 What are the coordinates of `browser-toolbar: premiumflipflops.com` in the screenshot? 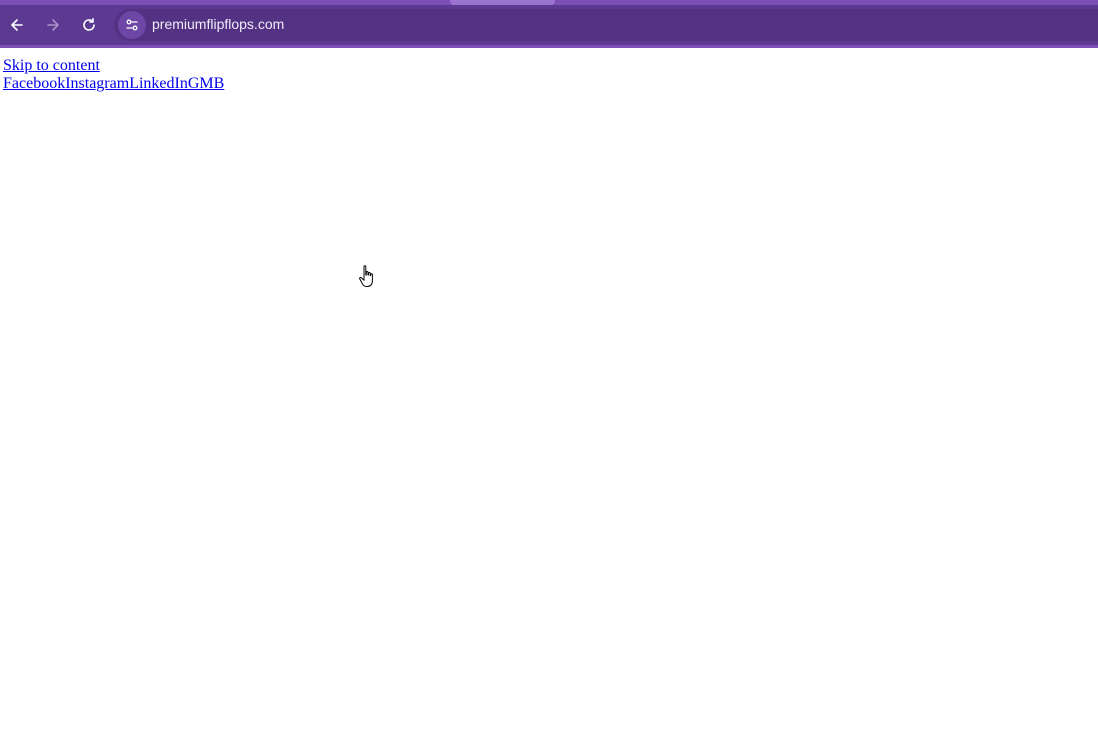 It's located at (549, 25).